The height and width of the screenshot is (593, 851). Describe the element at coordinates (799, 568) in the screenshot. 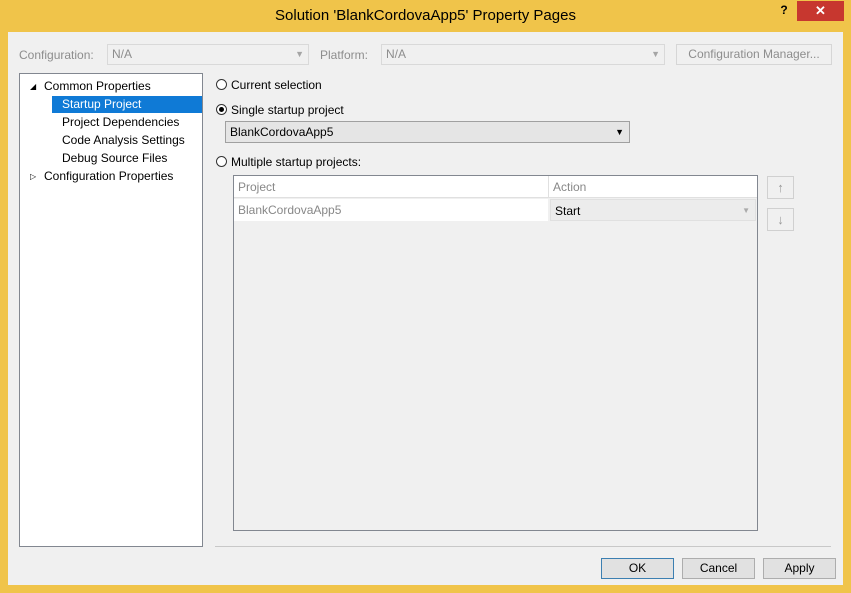

I see `apply-button: Apply` at that location.